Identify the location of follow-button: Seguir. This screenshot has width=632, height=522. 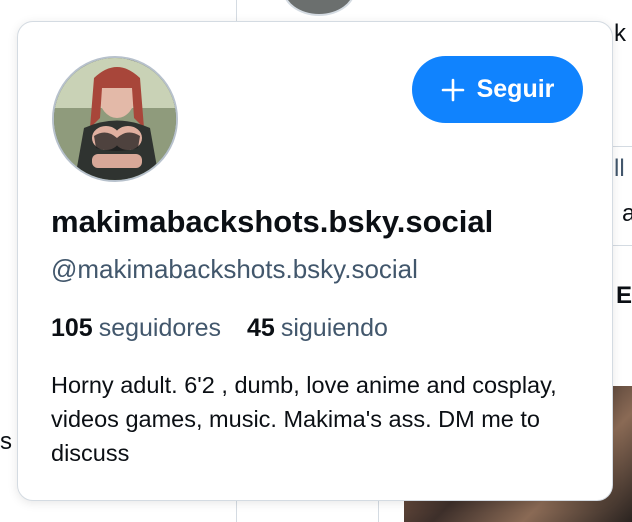
(497, 89).